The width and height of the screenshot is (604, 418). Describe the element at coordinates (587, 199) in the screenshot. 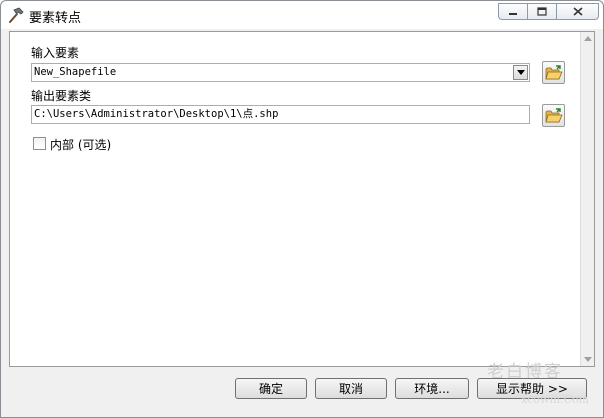

I see `vertical-scrollbar` at that location.